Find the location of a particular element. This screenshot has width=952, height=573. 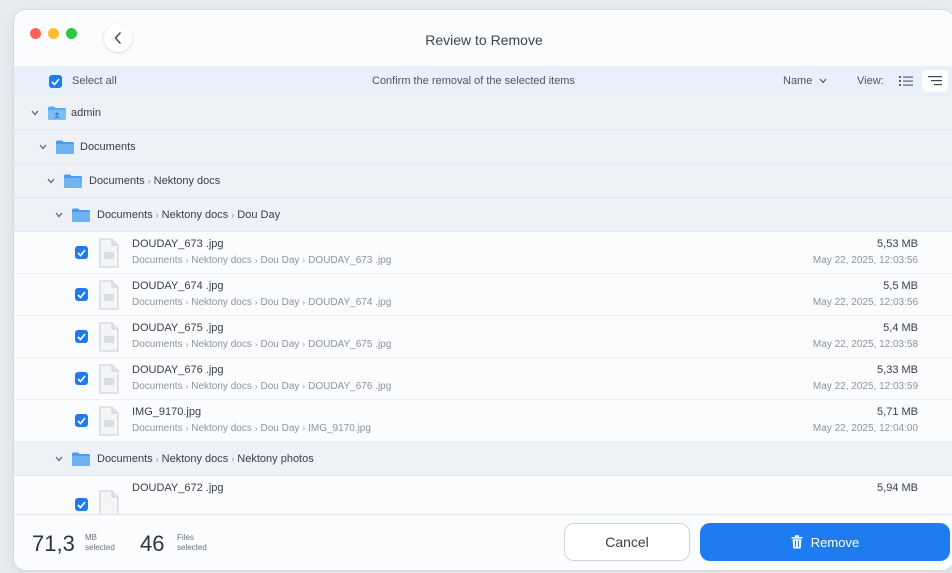

close-window-button is located at coordinates (35, 33).